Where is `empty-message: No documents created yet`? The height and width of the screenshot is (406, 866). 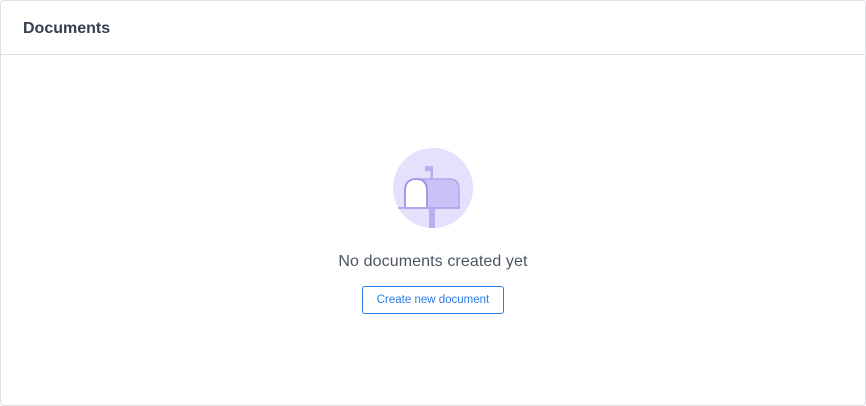 empty-message: No documents created yet is located at coordinates (433, 261).